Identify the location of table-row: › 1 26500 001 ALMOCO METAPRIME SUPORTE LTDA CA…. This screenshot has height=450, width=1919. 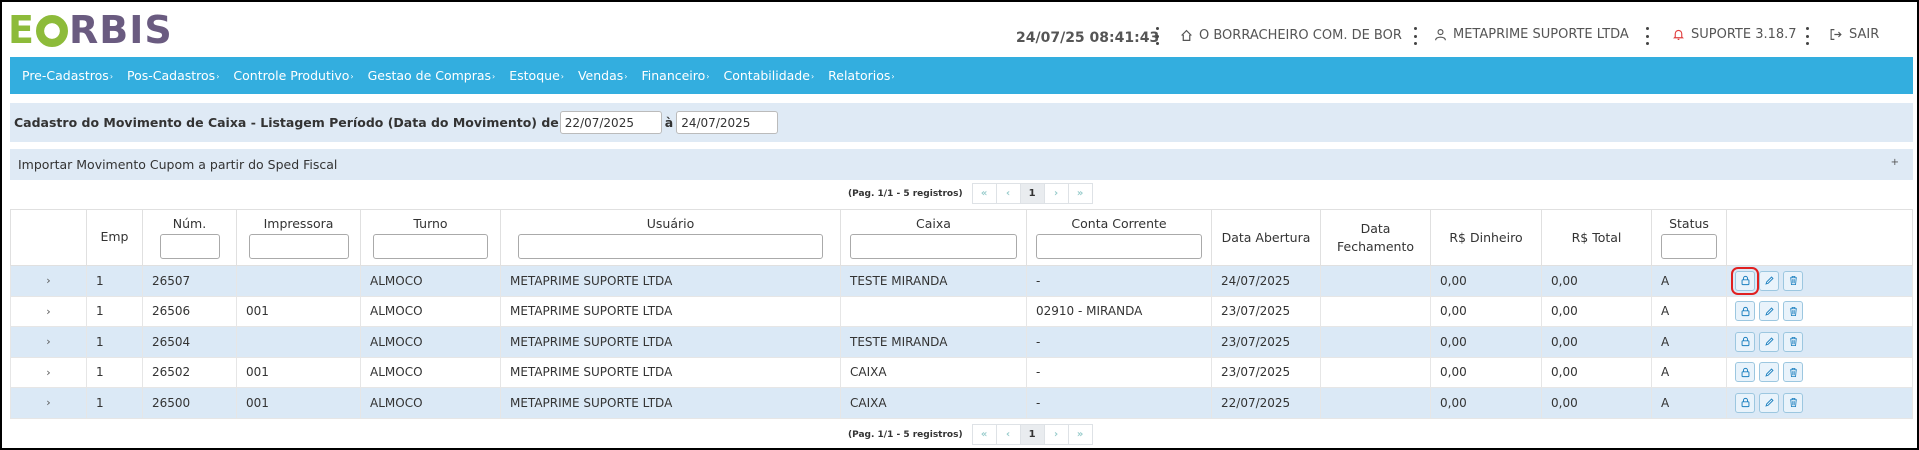
(961, 403).